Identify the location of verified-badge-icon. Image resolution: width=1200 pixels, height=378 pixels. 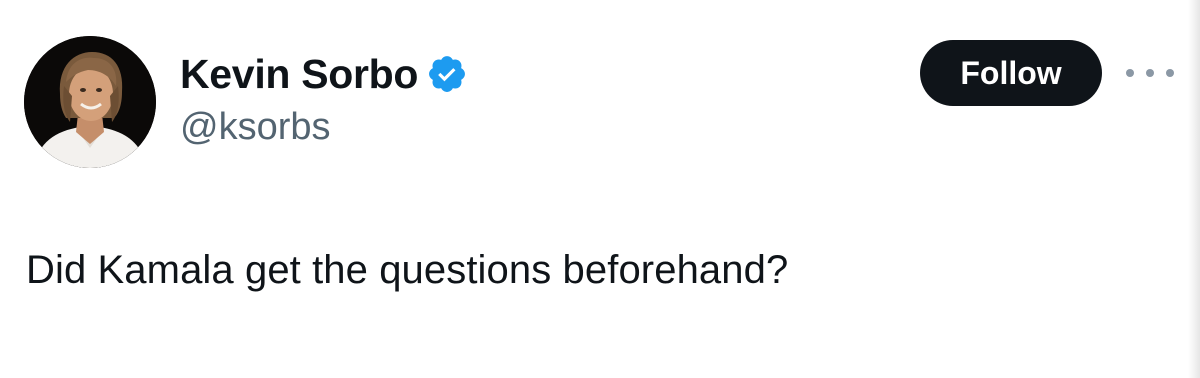
(447, 74).